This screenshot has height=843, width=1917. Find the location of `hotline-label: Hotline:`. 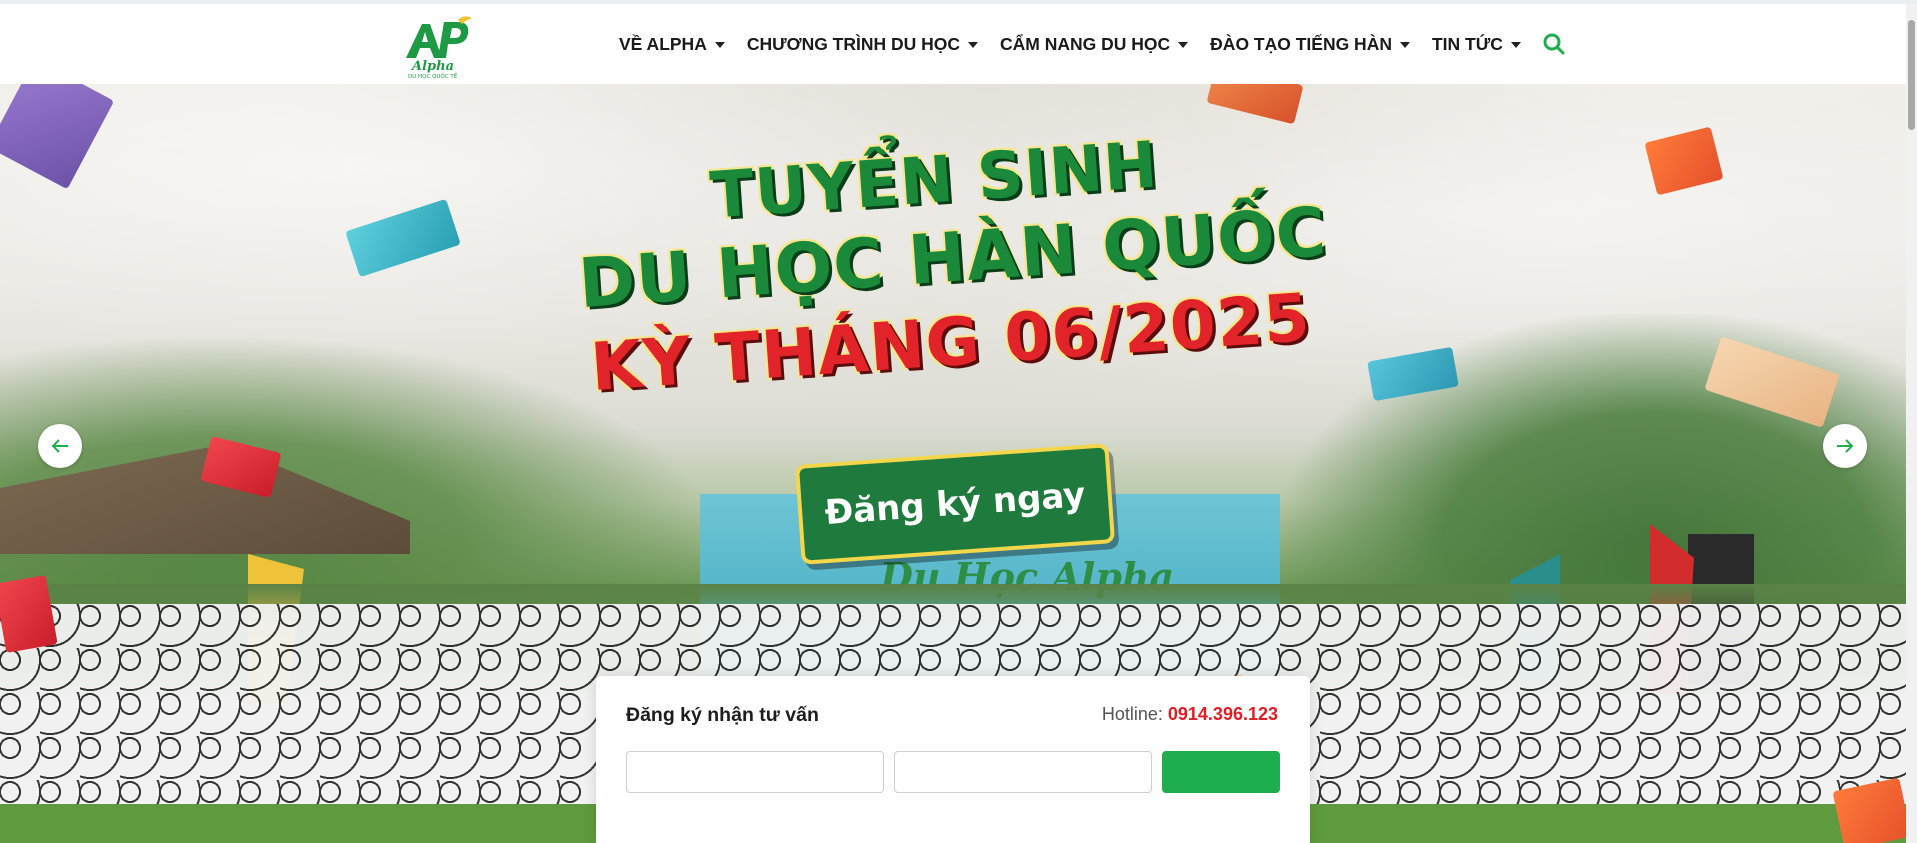

hotline-label: Hotline: is located at coordinates (1132, 714).